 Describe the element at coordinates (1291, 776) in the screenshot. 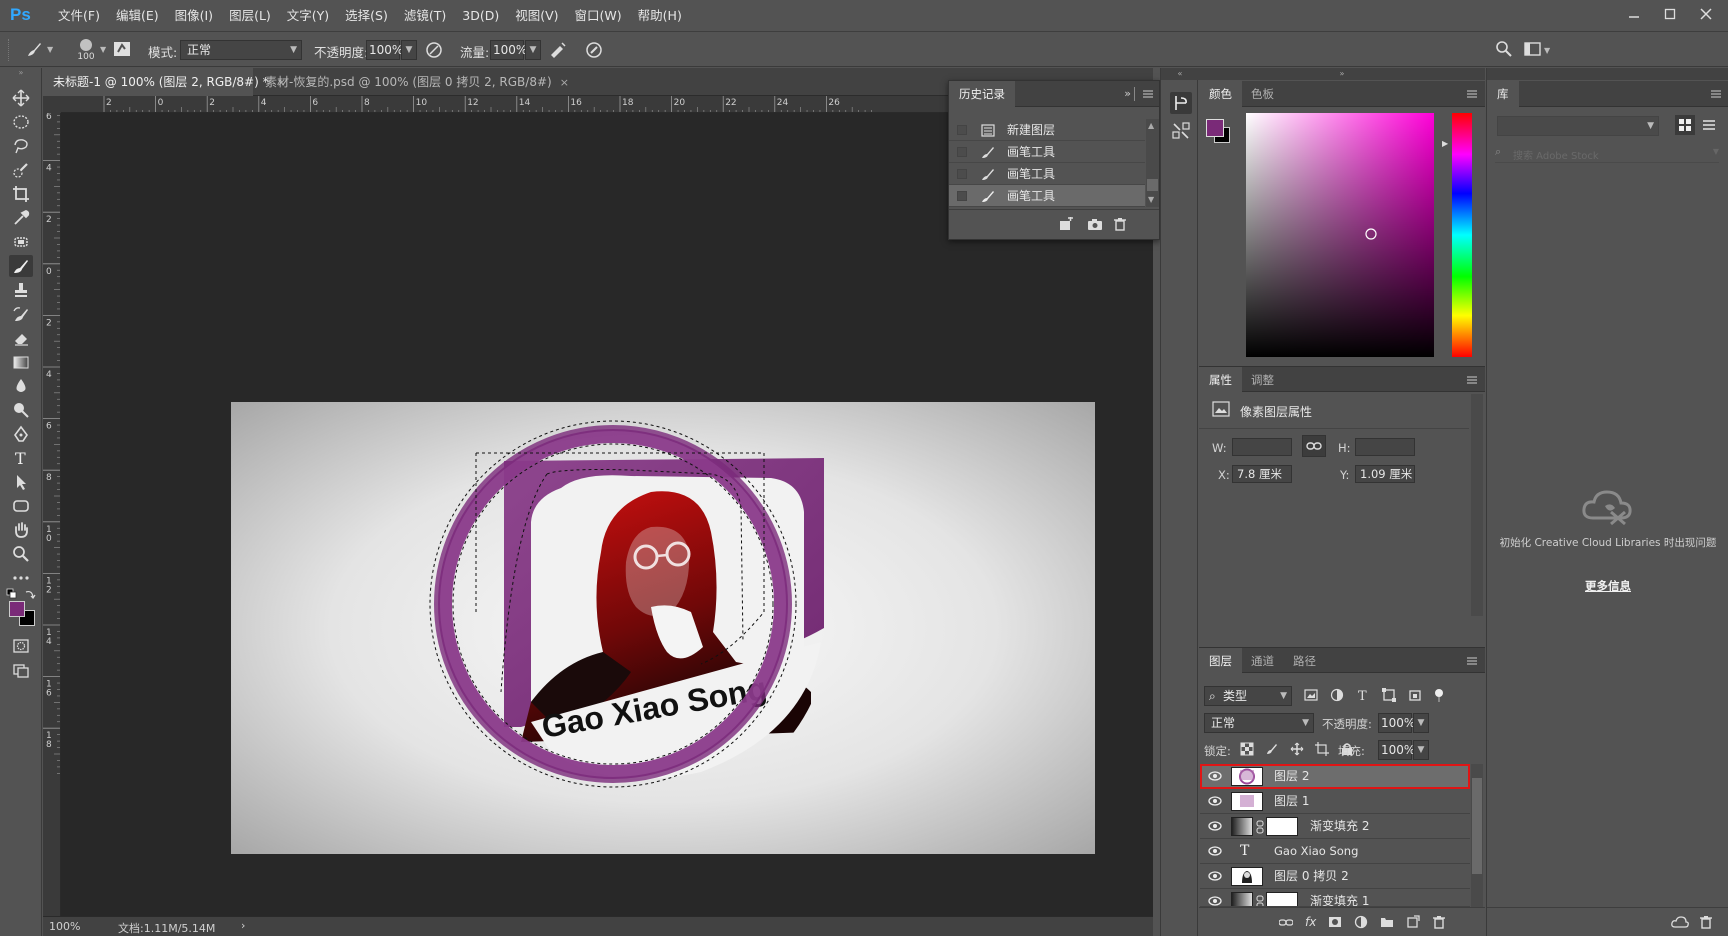

I see `layer-name: 图层 2` at that location.